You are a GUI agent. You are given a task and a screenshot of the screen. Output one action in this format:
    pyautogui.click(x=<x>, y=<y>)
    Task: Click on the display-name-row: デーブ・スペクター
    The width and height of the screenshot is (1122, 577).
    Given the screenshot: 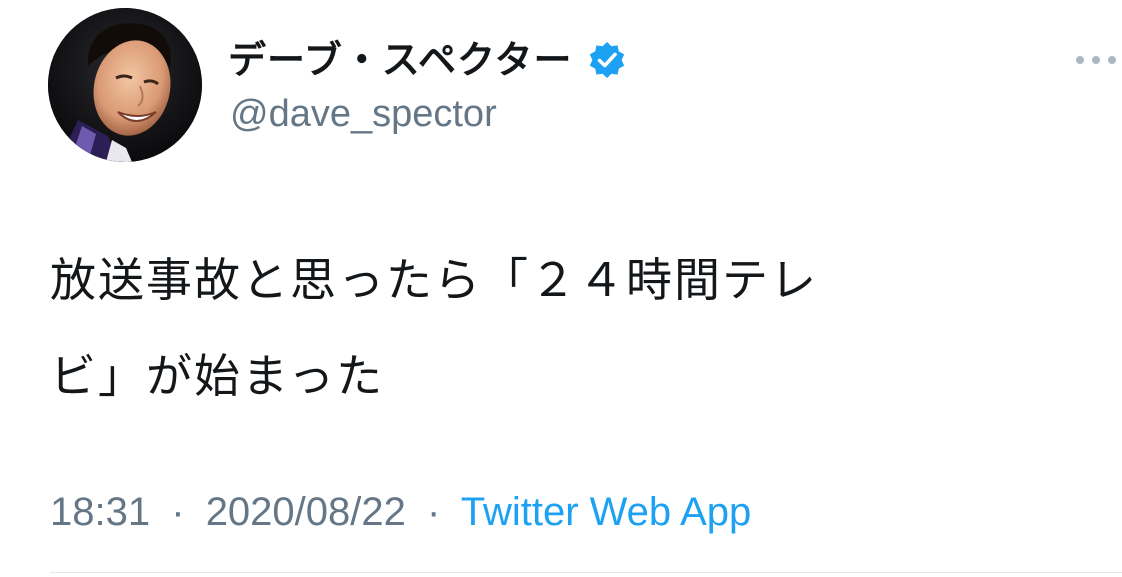 What is the action you would take?
    pyautogui.click(x=427, y=60)
    